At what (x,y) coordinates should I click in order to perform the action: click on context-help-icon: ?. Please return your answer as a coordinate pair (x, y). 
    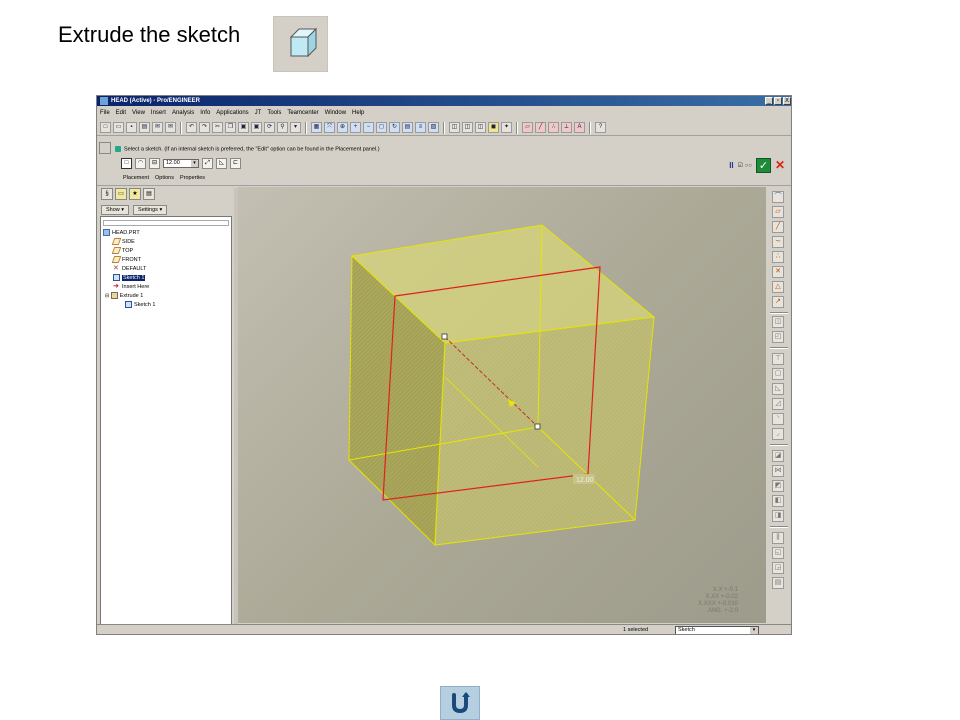
    Looking at the image, I should click on (600, 127).